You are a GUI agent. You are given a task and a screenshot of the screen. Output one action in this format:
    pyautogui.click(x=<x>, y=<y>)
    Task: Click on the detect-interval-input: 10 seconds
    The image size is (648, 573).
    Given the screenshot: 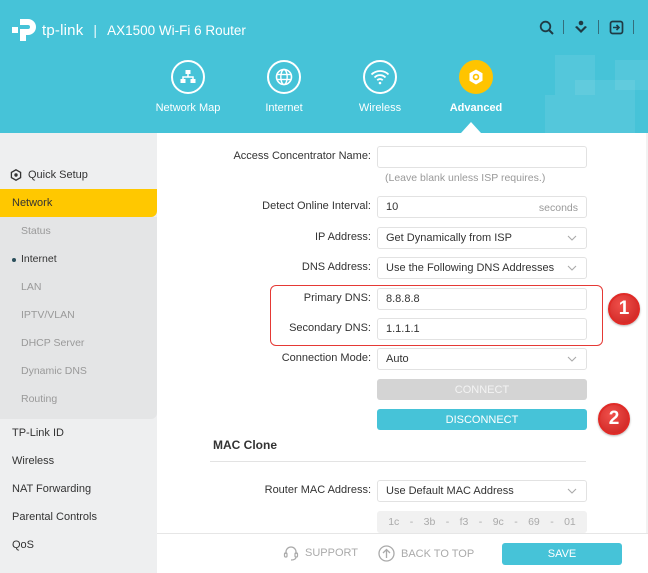 What is the action you would take?
    pyautogui.click(x=482, y=207)
    